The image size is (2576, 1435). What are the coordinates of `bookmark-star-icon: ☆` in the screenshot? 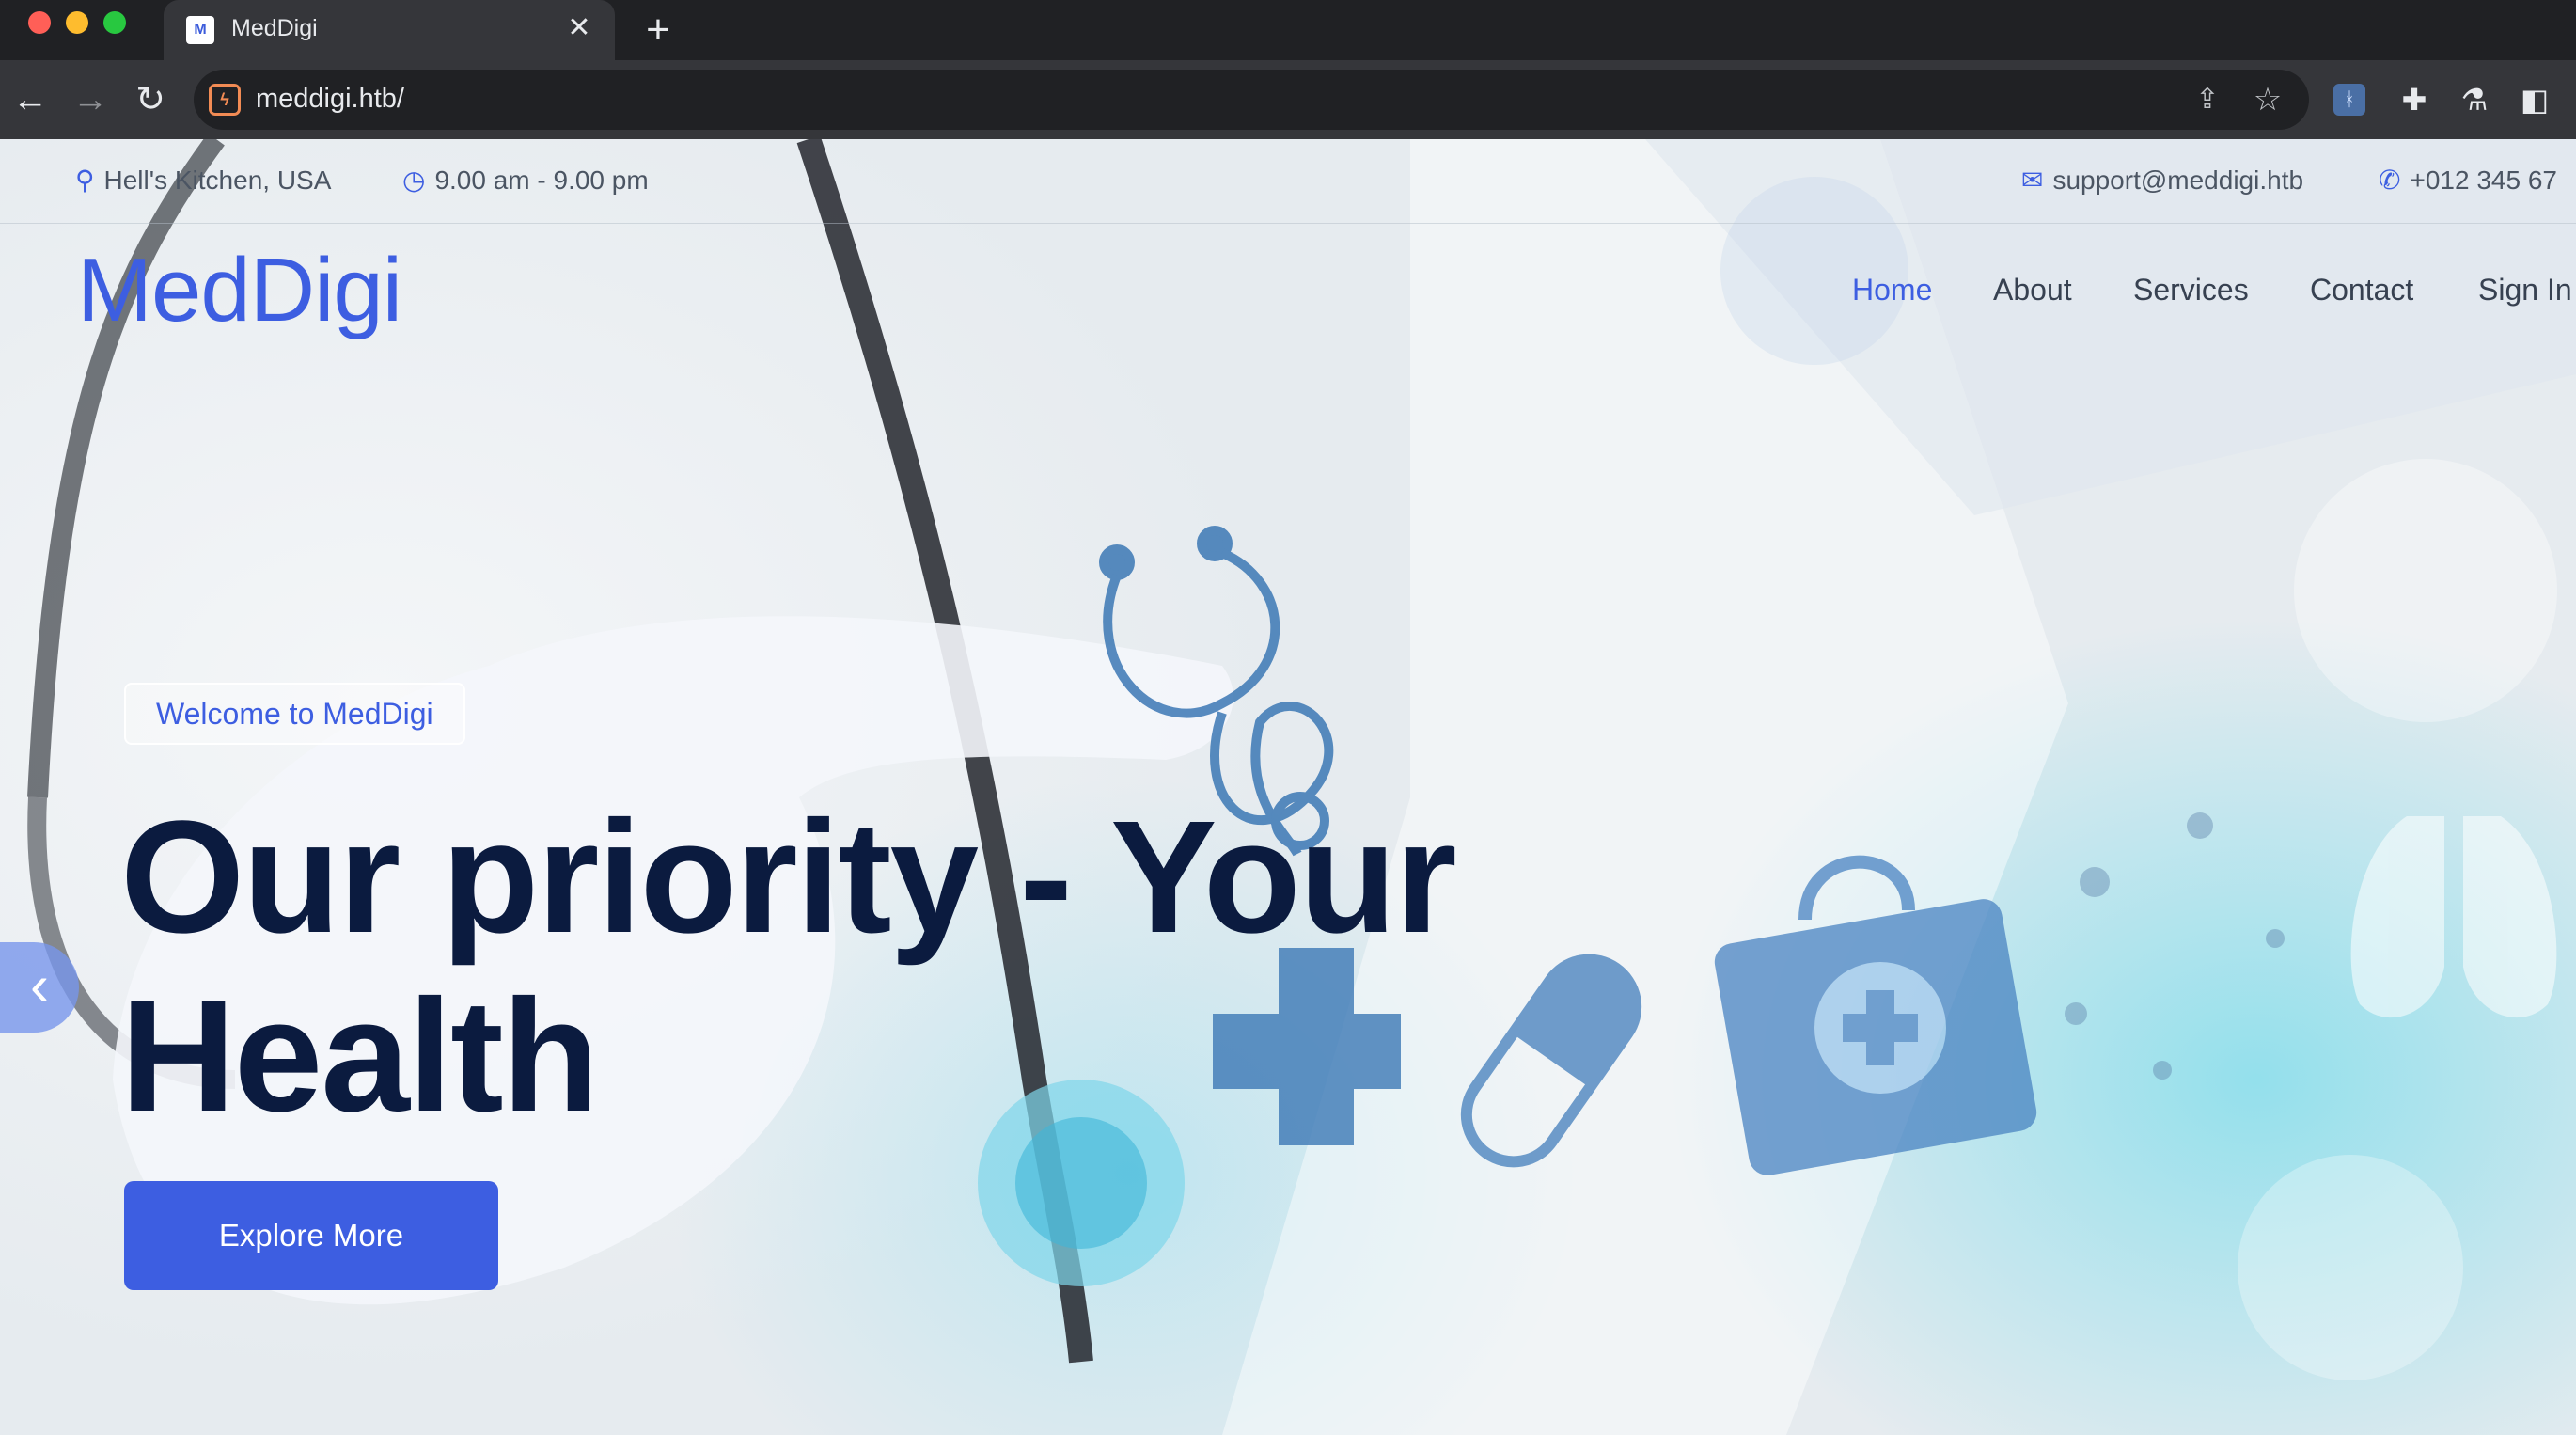 It's located at (2267, 99).